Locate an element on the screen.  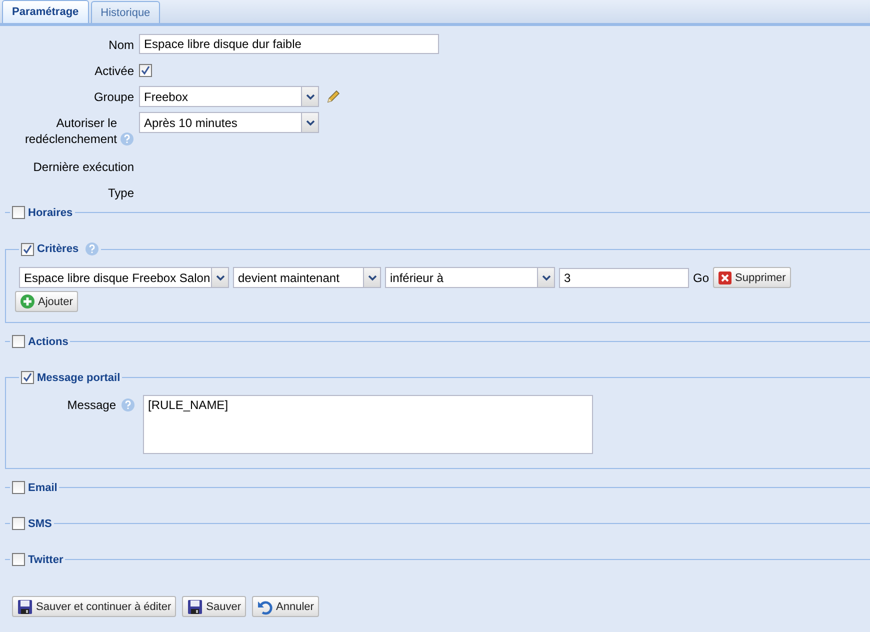
section-title: Email is located at coordinates (43, 488).